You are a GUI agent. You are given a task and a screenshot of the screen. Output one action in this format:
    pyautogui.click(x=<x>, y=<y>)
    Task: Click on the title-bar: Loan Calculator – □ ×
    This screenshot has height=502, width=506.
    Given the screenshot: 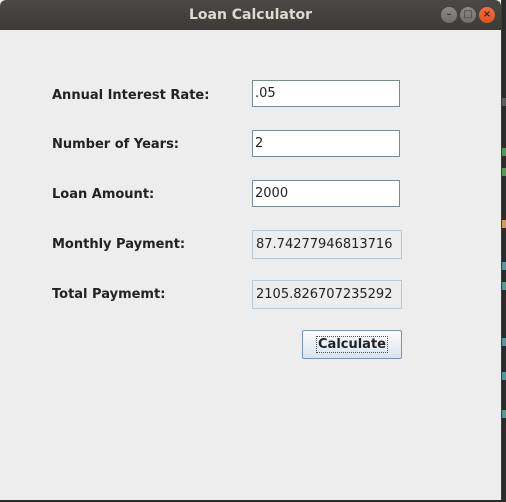 What is the action you would take?
    pyautogui.click(x=250, y=15)
    